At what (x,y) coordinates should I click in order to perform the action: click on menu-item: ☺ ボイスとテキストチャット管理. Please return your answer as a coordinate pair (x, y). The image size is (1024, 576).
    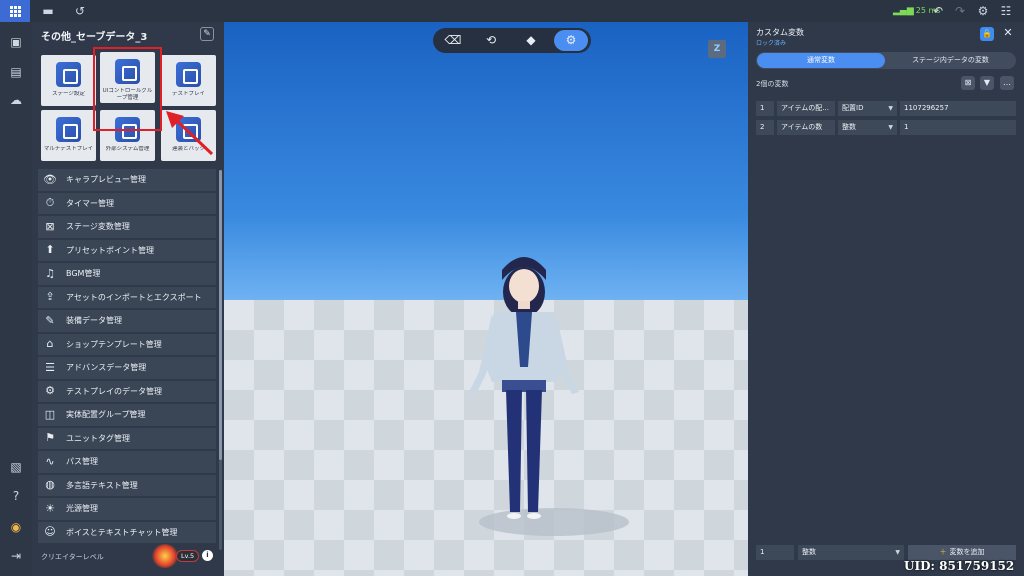
    Looking at the image, I should click on (127, 532).